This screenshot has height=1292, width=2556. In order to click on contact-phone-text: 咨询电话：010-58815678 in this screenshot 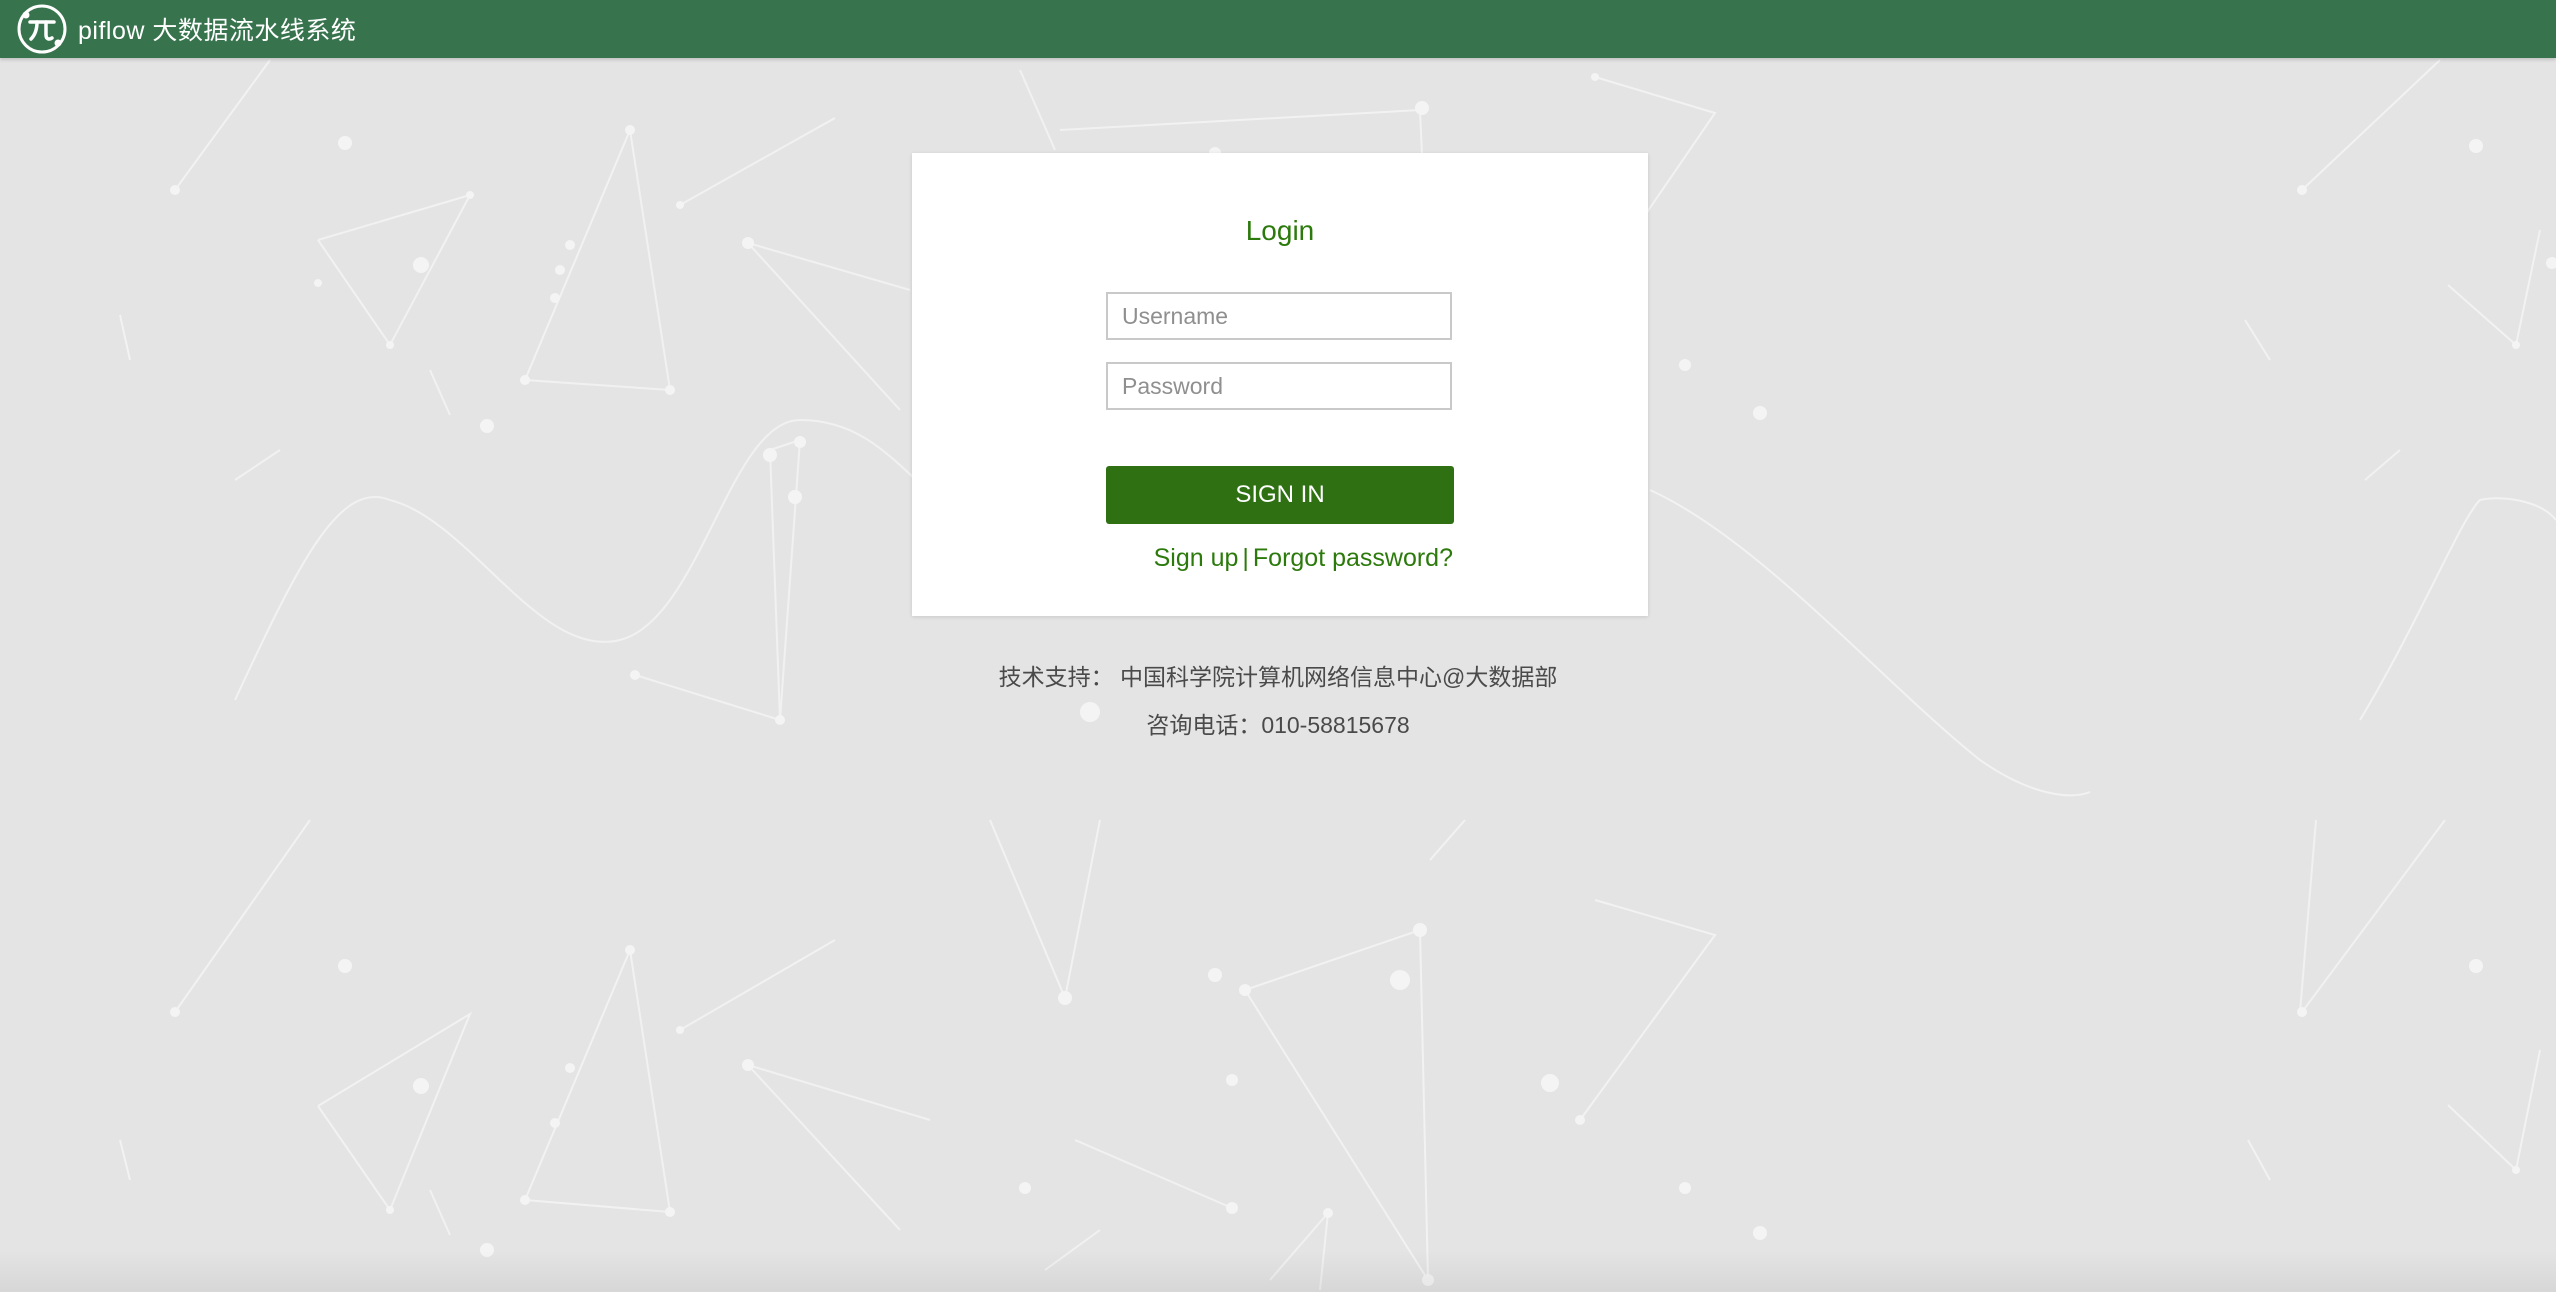, I will do `click(1278, 725)`.